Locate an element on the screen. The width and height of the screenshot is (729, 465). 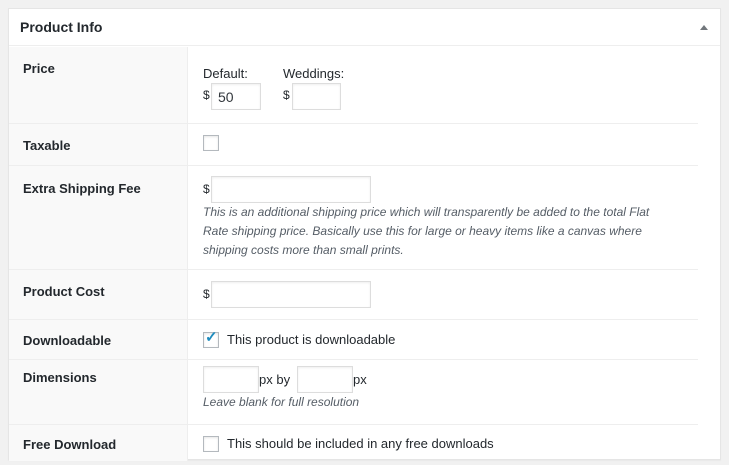
collapse-toggle-icon is located at coordinates (704, 27).